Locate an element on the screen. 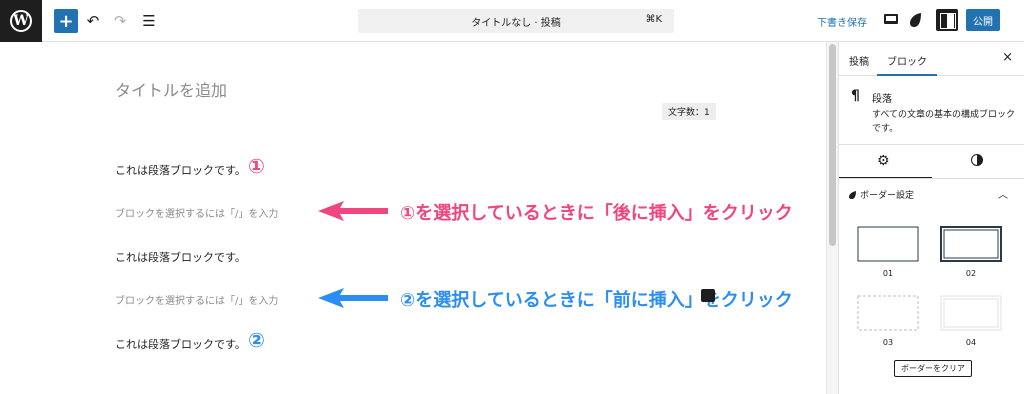  marker-badge-1: ① is located at coordinates (256, 166).